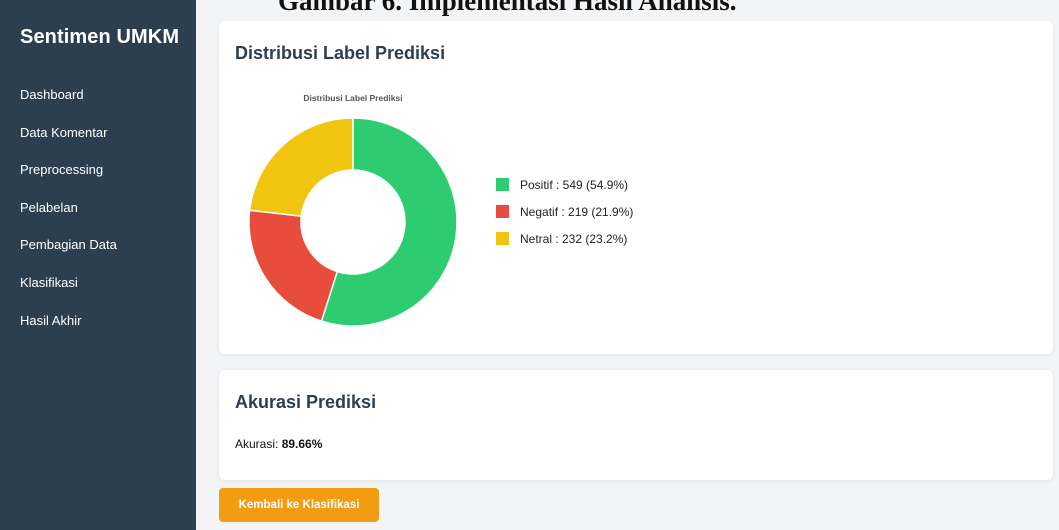 This screenshot has width=1059, height=530. I want to click on legend-label-netral: Netral : 232 (23.2%), so click(574, 238).